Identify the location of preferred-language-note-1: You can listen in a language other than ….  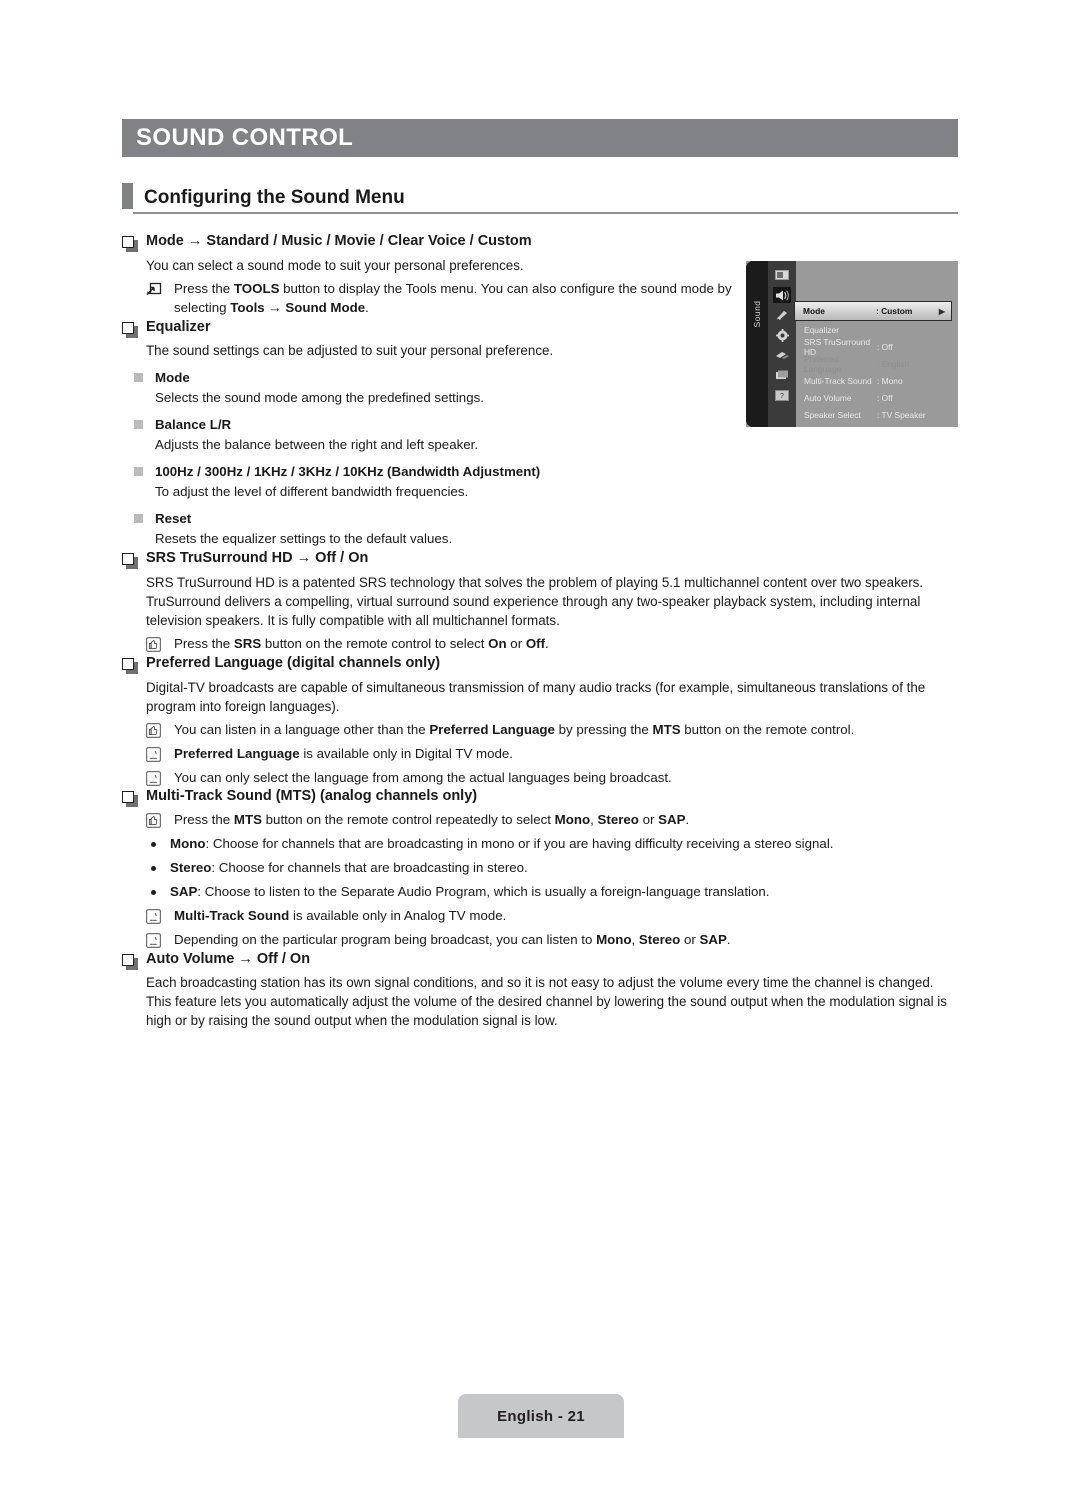
(552, 730).